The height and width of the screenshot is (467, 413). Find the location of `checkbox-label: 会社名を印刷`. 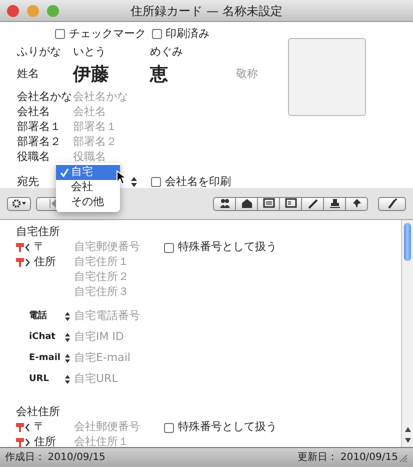

checkbox-label: 会社名を印刷 is located at coordinates (198, 182).